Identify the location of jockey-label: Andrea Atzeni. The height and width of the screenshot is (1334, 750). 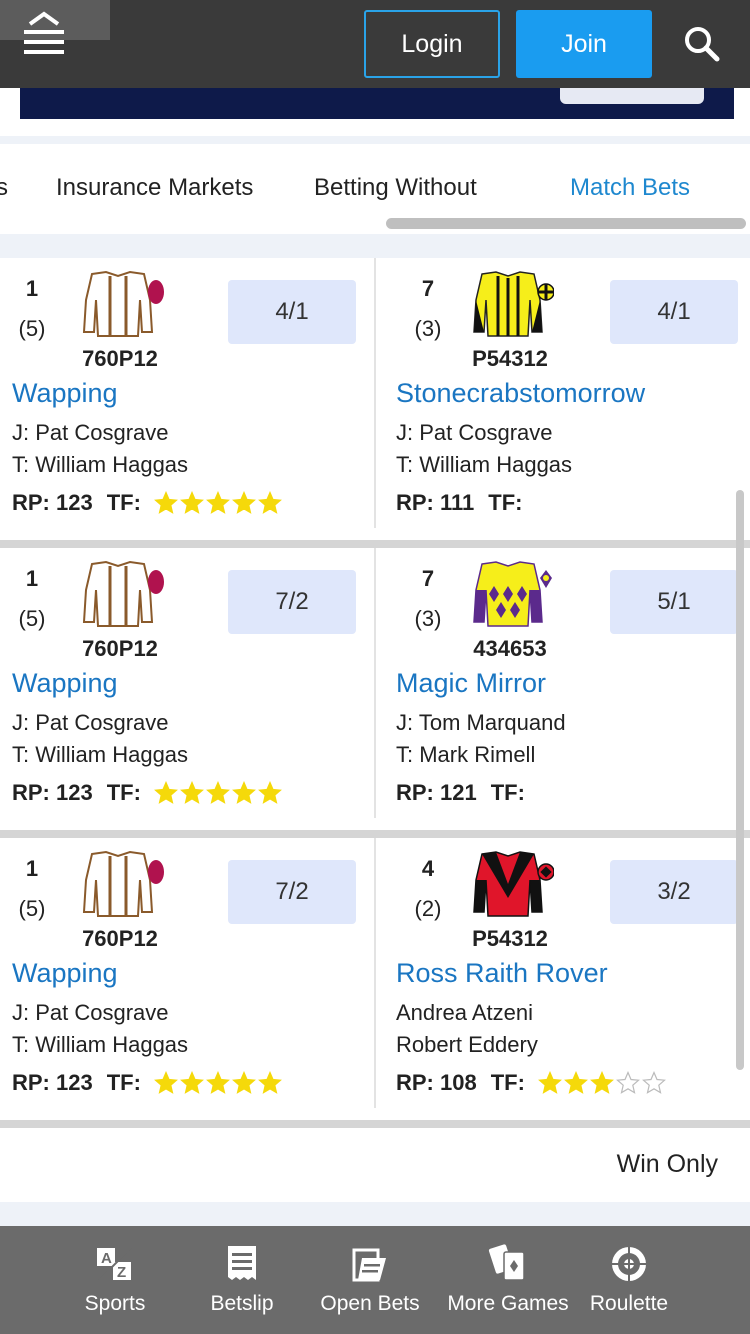
(464, 1012).